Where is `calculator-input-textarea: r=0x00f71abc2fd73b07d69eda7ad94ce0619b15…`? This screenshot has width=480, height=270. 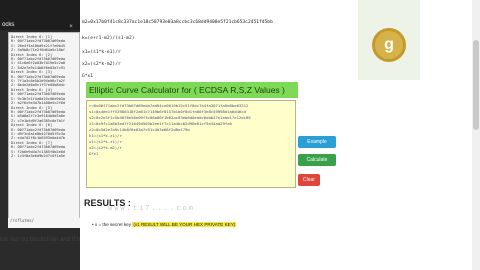 calculator-input-textarea: r=0x00f71abc2fd73b07d69eda7ad94ce0619b15… is located at coordinates (191, 144).